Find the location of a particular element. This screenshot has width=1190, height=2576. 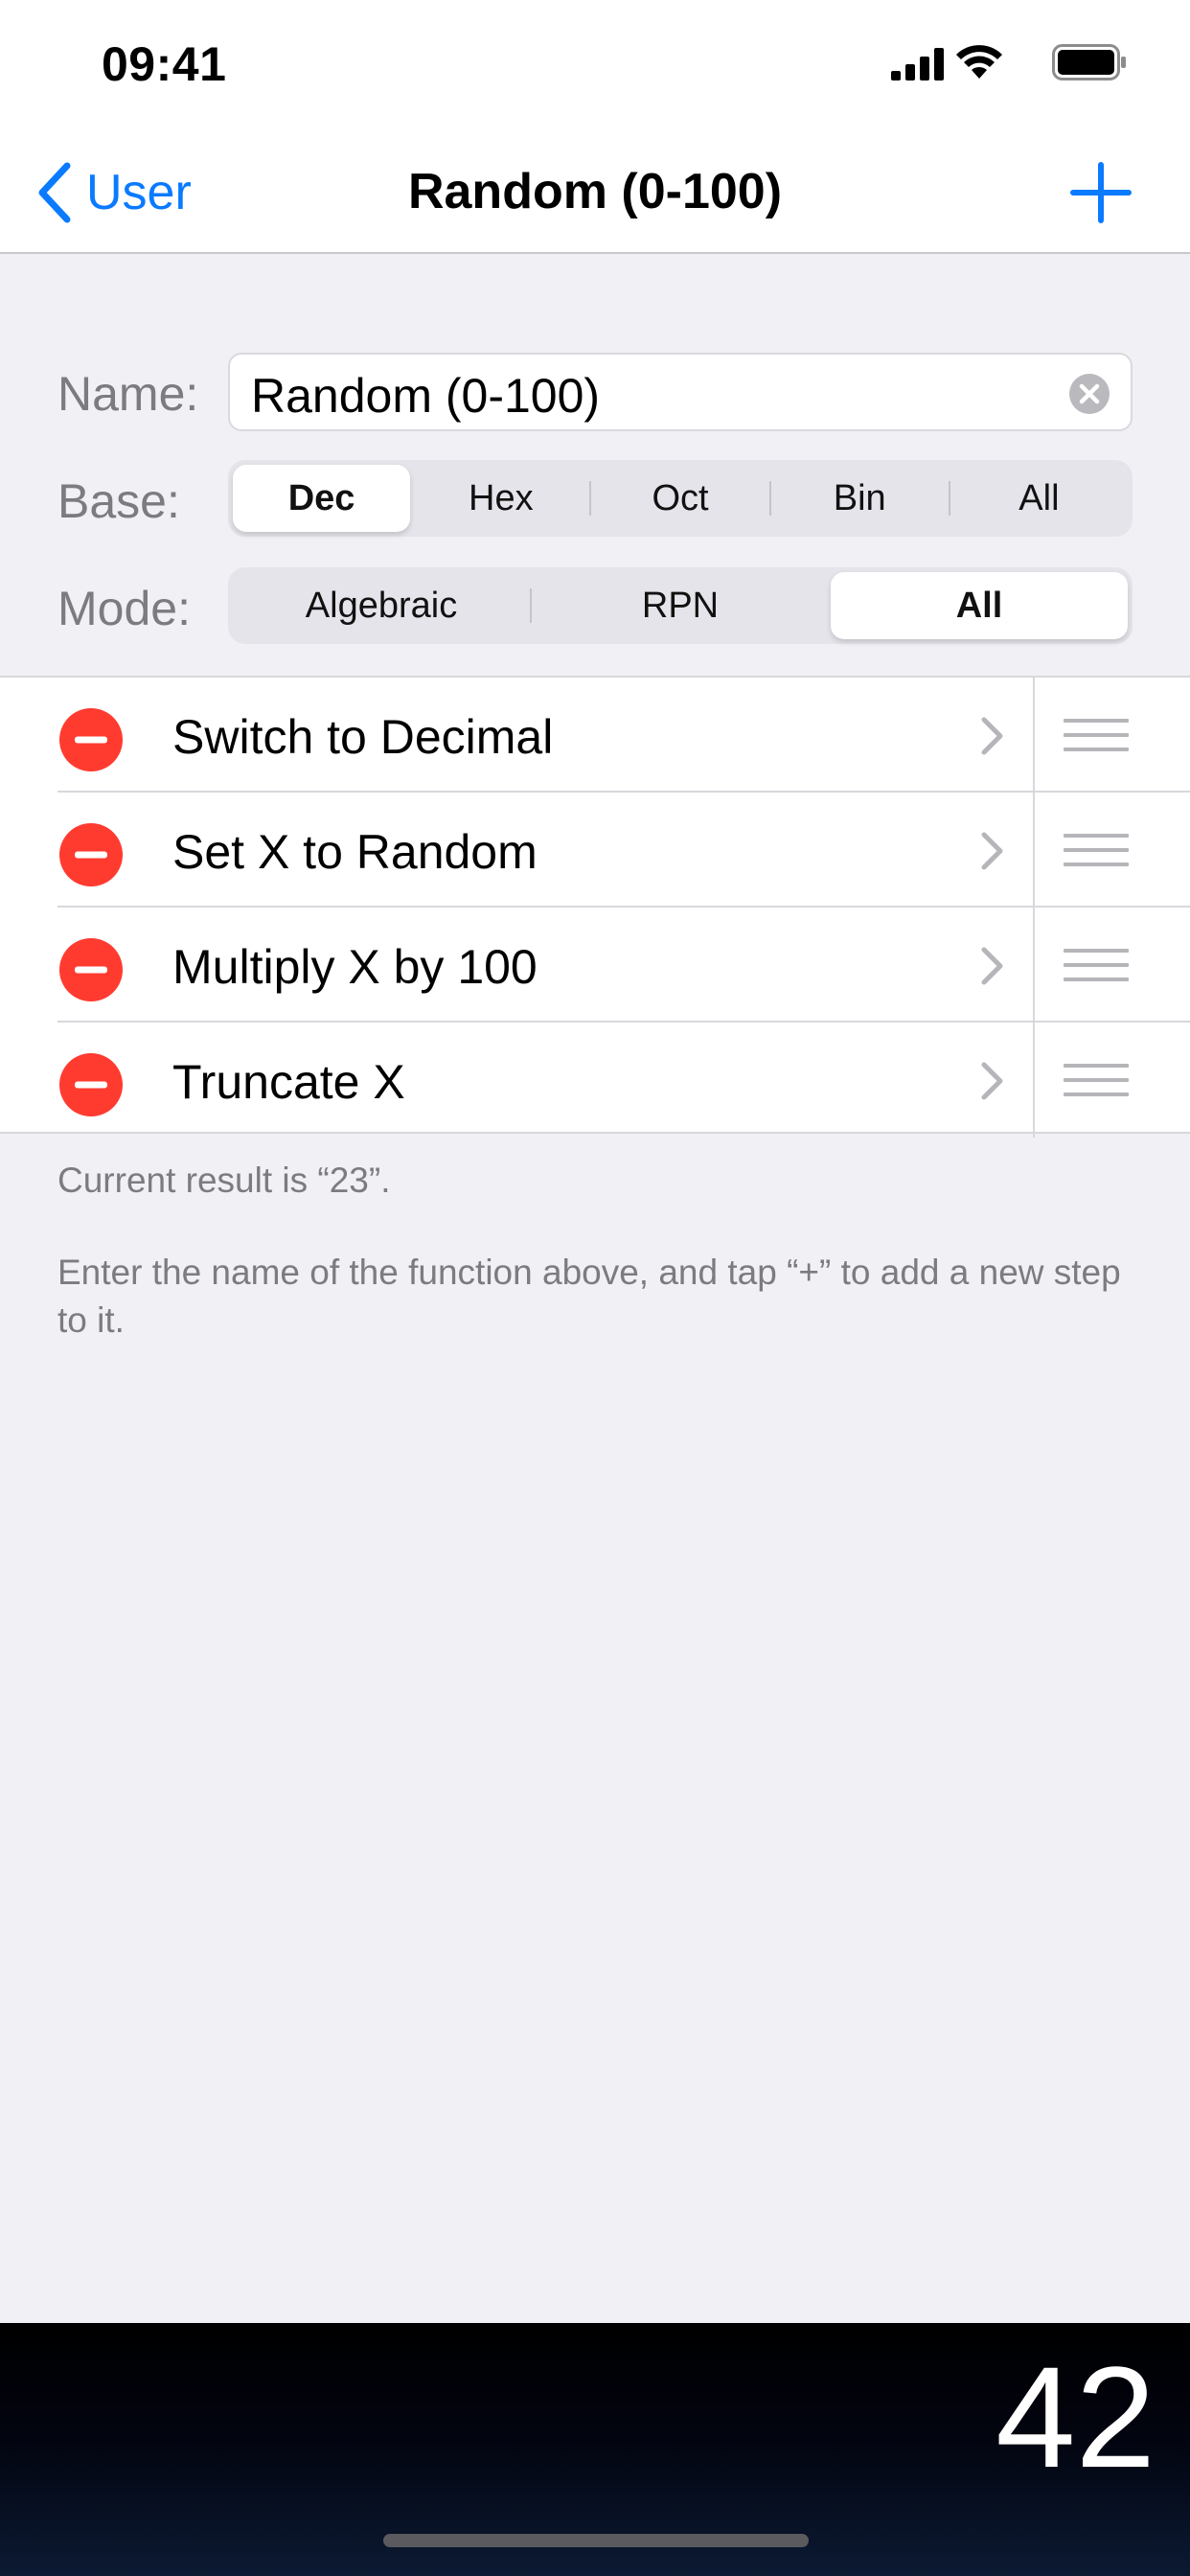

navigation-bar: User Random (0-100) is located at coordinates (595, 194).